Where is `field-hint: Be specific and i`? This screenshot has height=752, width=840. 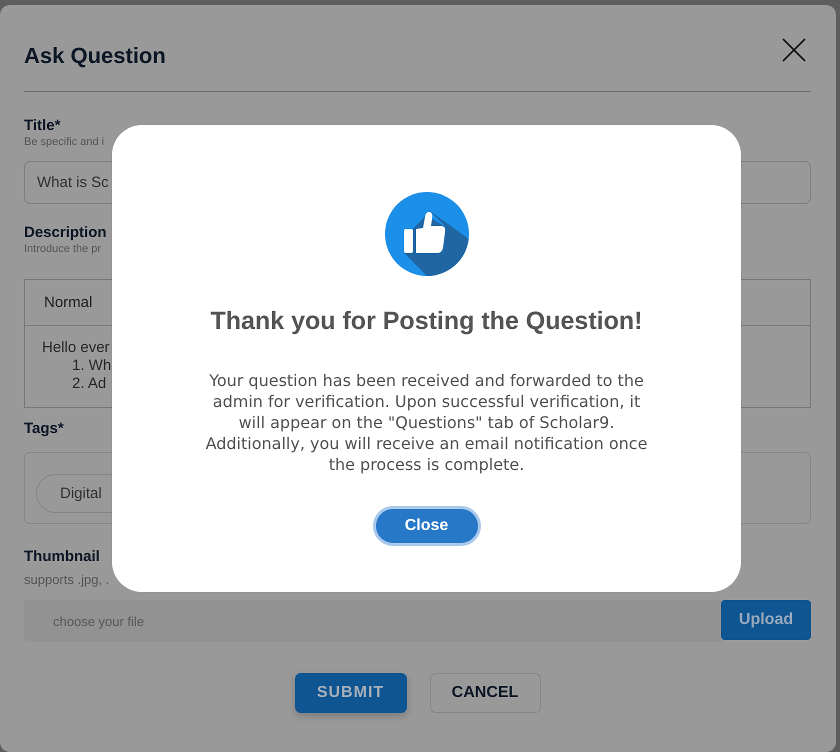 field-hint: Be specific and i is located at coordinates (64, 142).